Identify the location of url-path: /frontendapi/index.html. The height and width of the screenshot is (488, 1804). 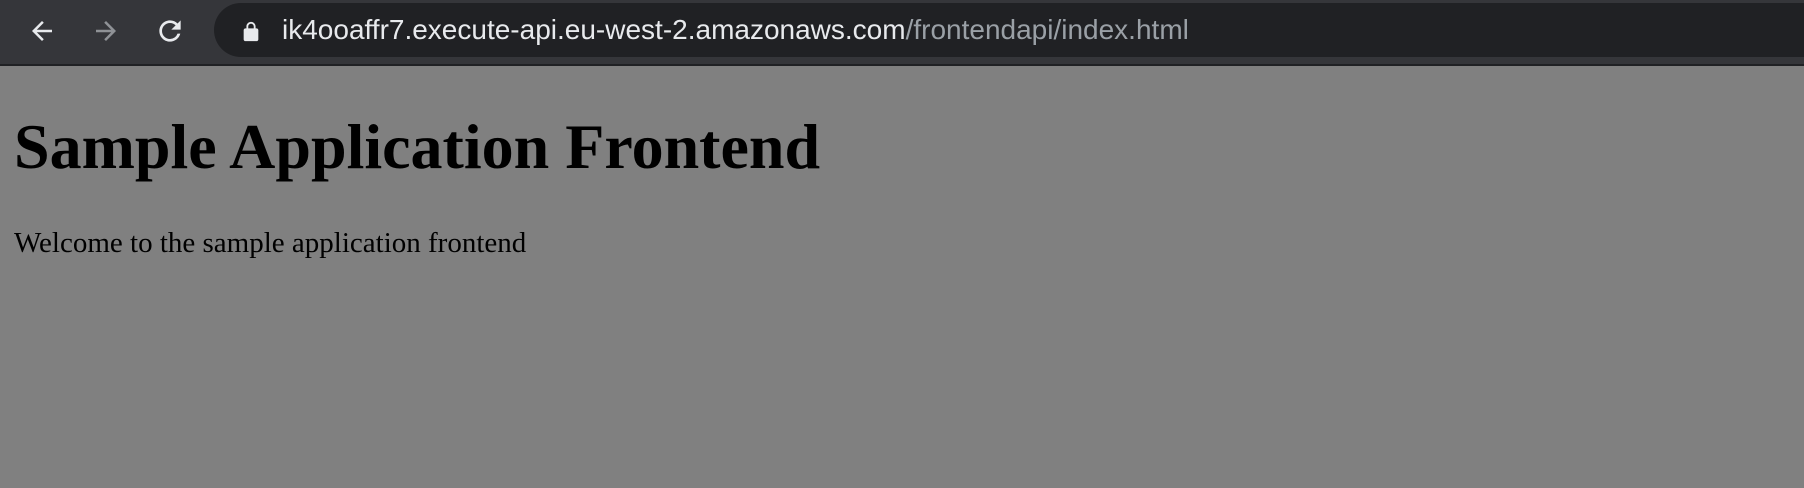
(1047, 29).